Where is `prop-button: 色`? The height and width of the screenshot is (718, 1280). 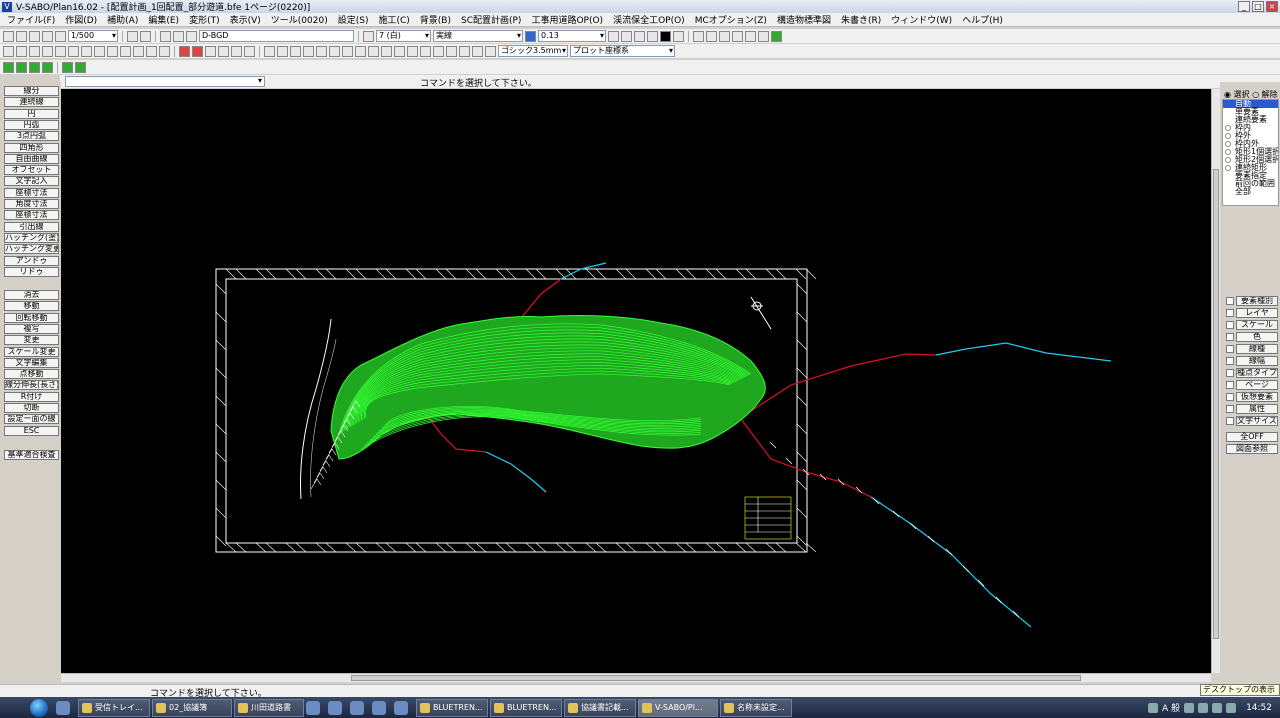
prop-button: 色 is located at coordinates (1257, 337).